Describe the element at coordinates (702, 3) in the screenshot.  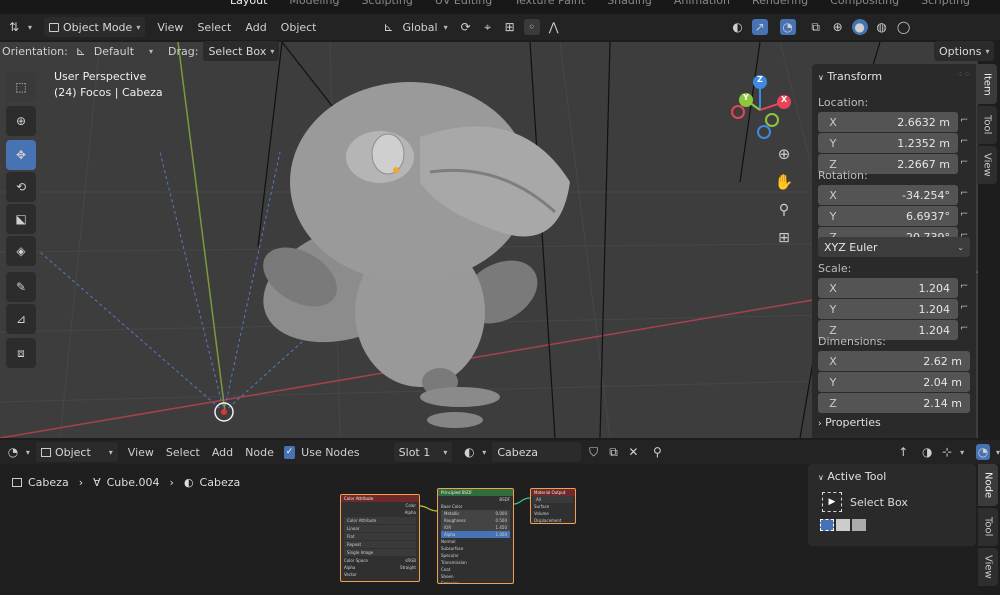
I see `workspace-tab-6: Animation` at that location.